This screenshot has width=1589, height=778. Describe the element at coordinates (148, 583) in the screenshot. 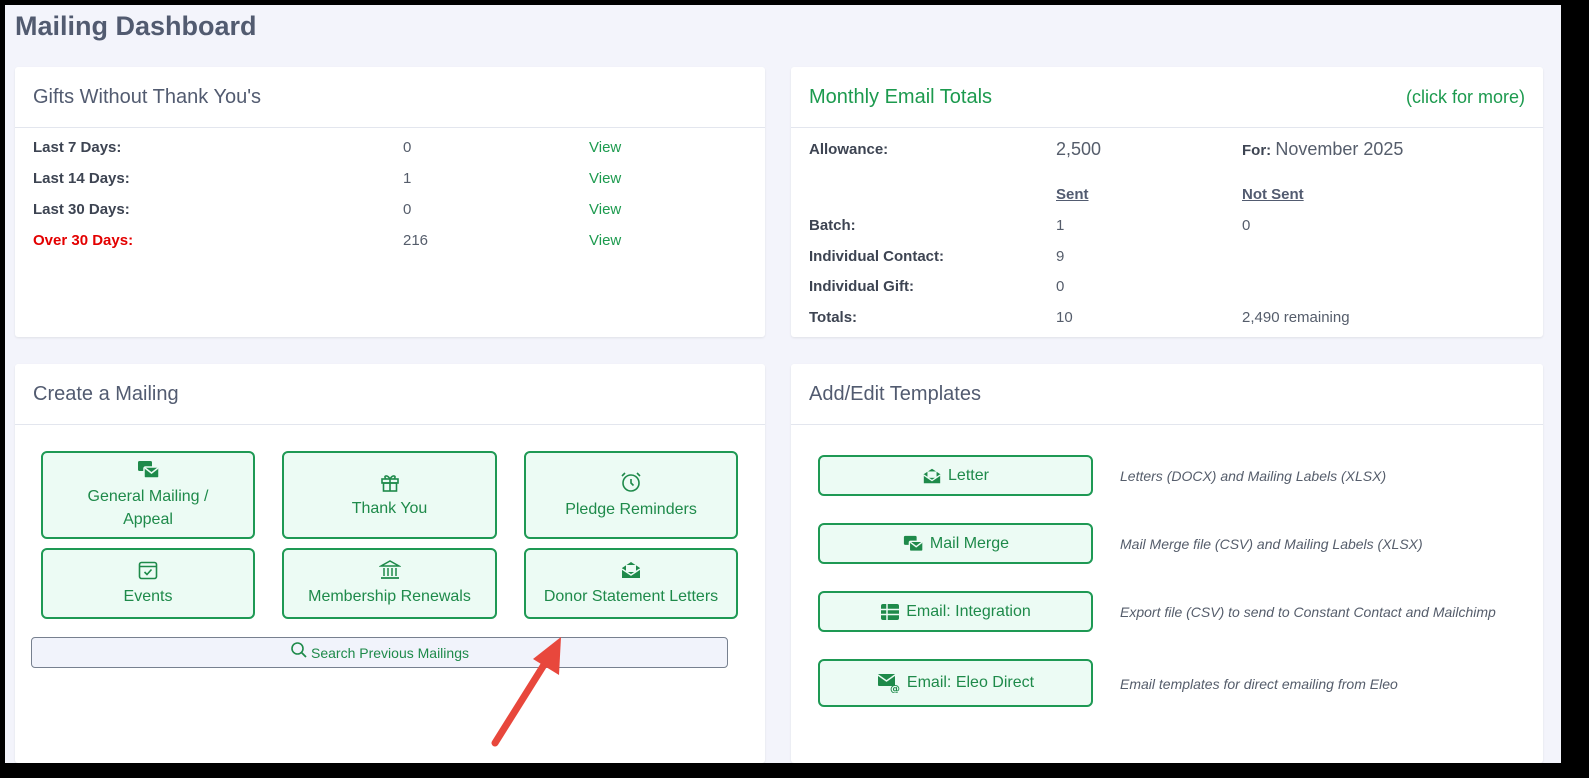

I see `tile-events: Events` at that location.